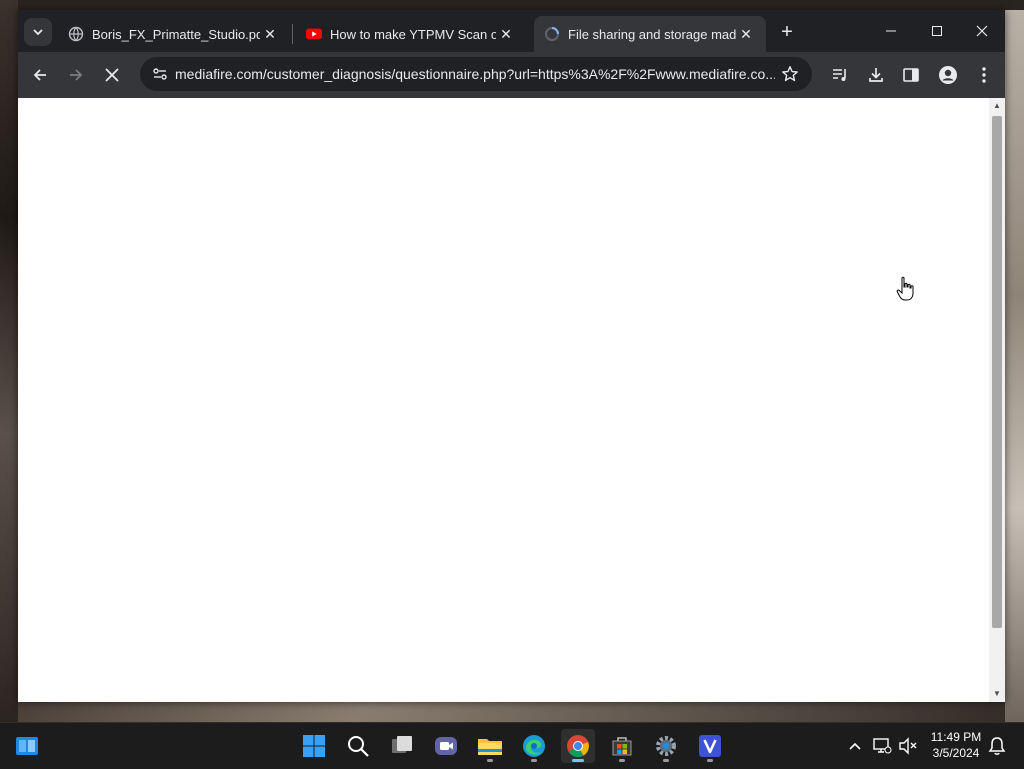  What do you see at coordinates (512, 745) in the screenshot?
I see `taskbar: 11:49 PM 3/5/2024` at bounding box center [512, 745].